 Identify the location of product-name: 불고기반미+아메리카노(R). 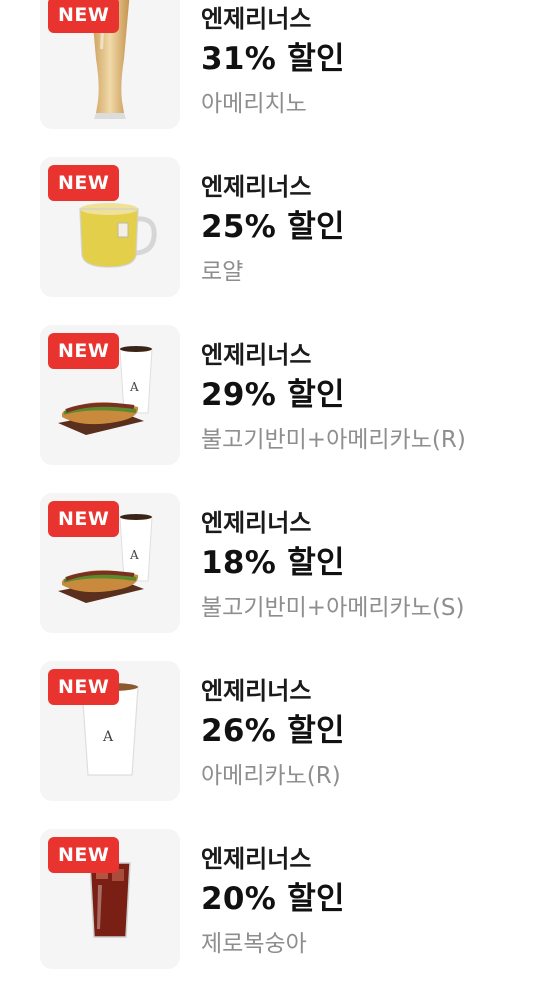
(333, 440).